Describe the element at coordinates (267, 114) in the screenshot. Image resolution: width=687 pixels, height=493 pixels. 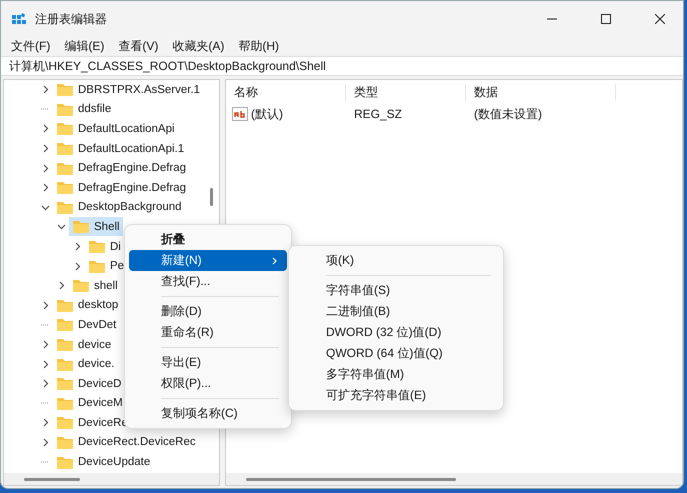
I see `value-name: (默认)` at that location.